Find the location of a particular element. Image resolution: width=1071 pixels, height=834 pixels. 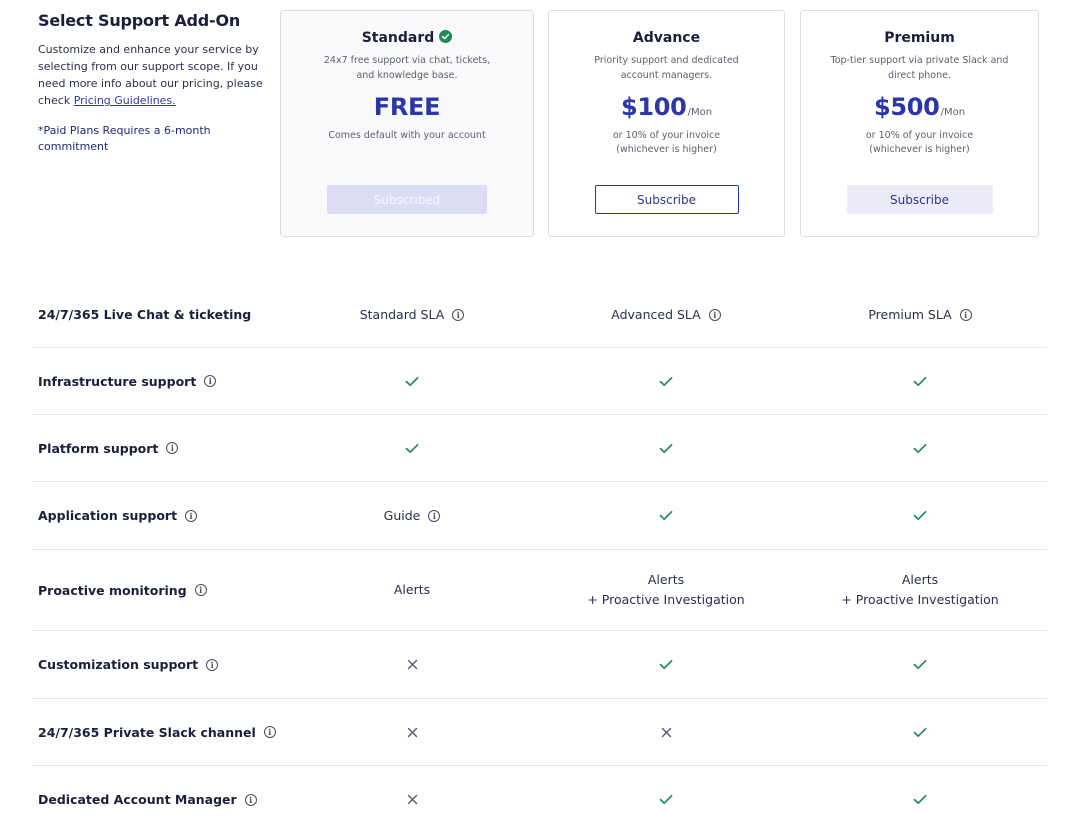

plan-name: Standard is located at coordinates (398, 38).